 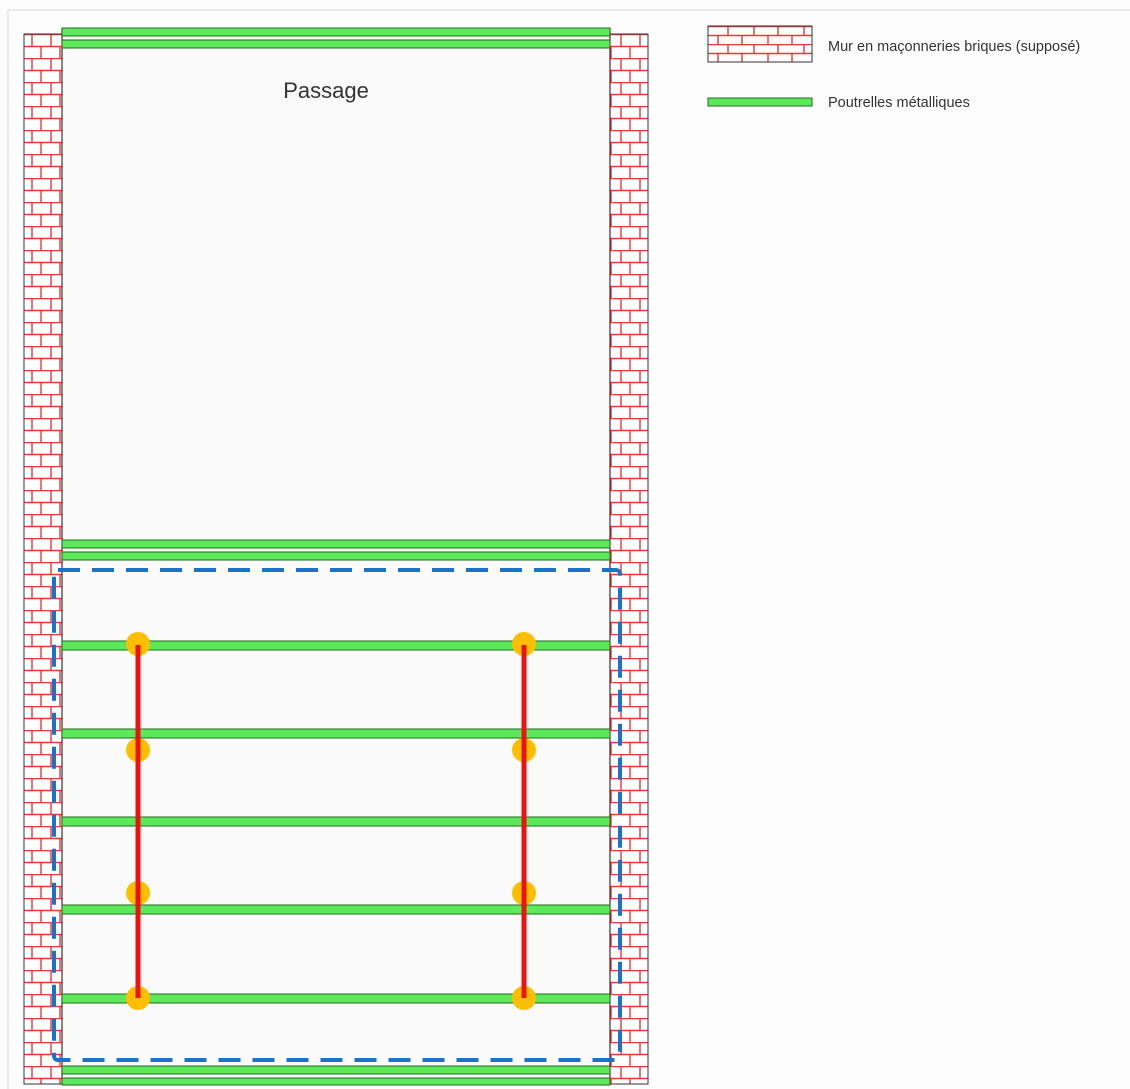 I want to click on left-brick-wall, so click(x=43, y=559).